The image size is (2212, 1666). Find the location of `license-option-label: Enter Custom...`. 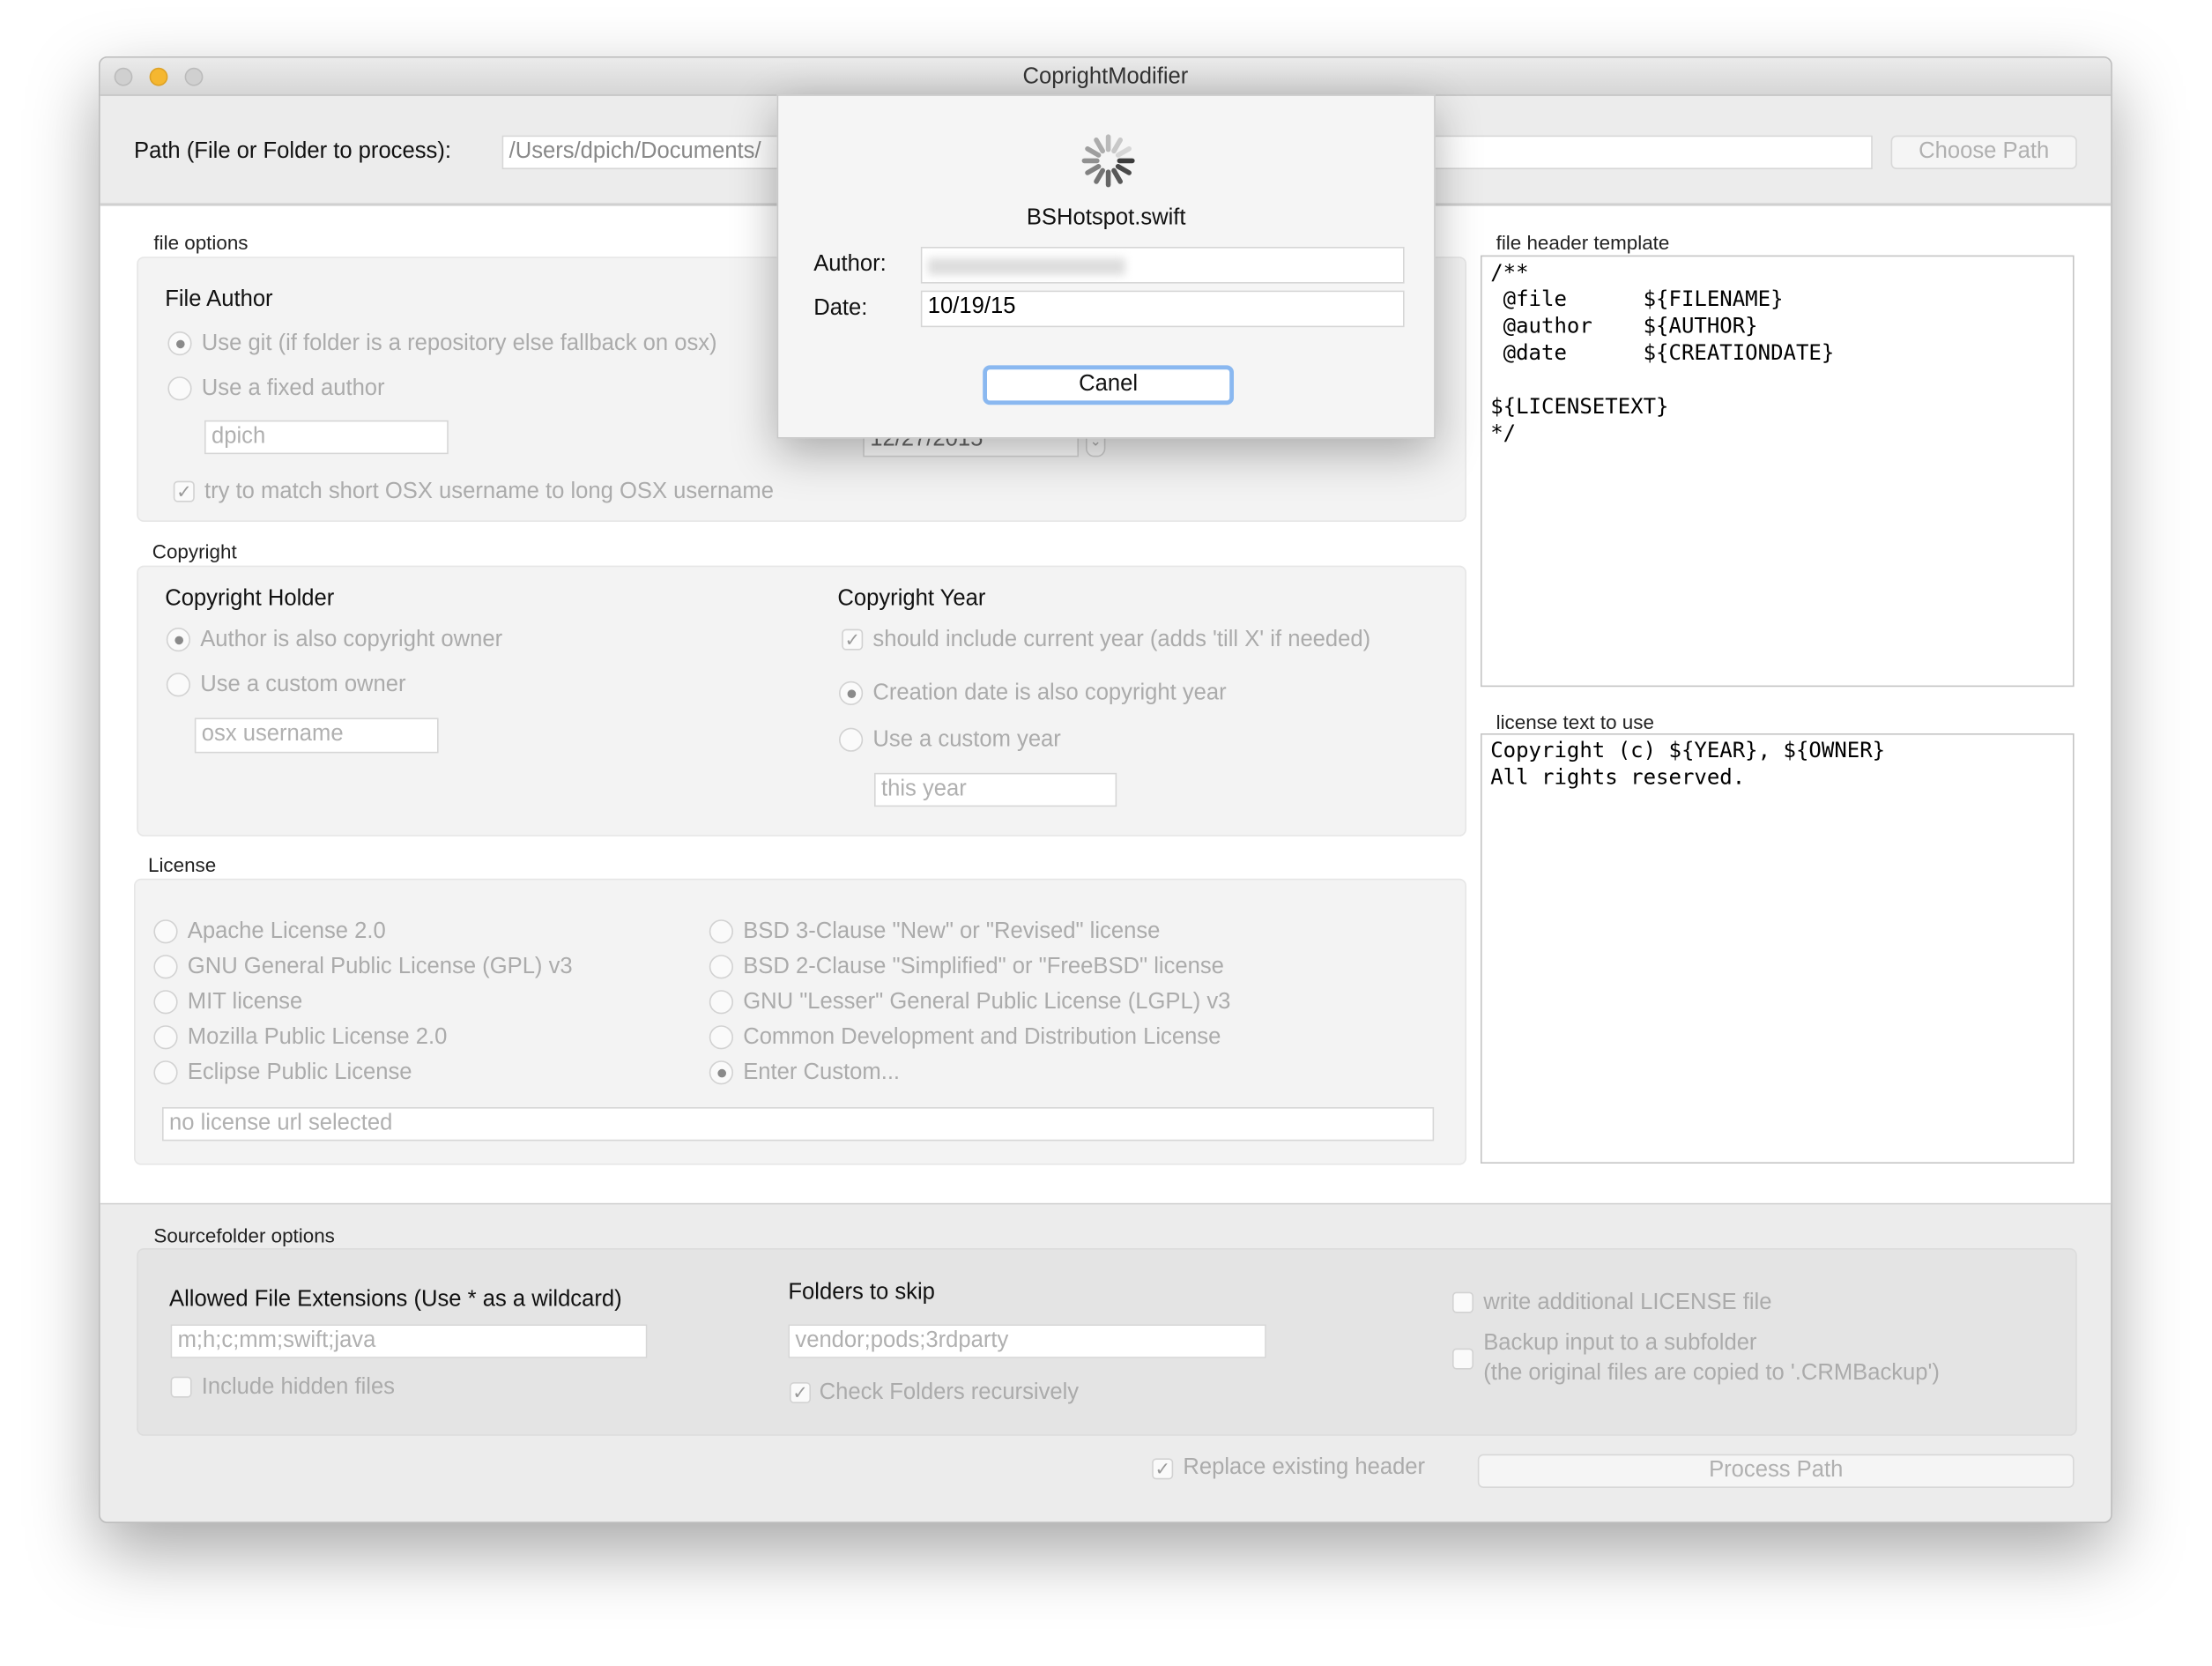

license-option-label: Enter Custom... is located at coordinates (822, 1072).